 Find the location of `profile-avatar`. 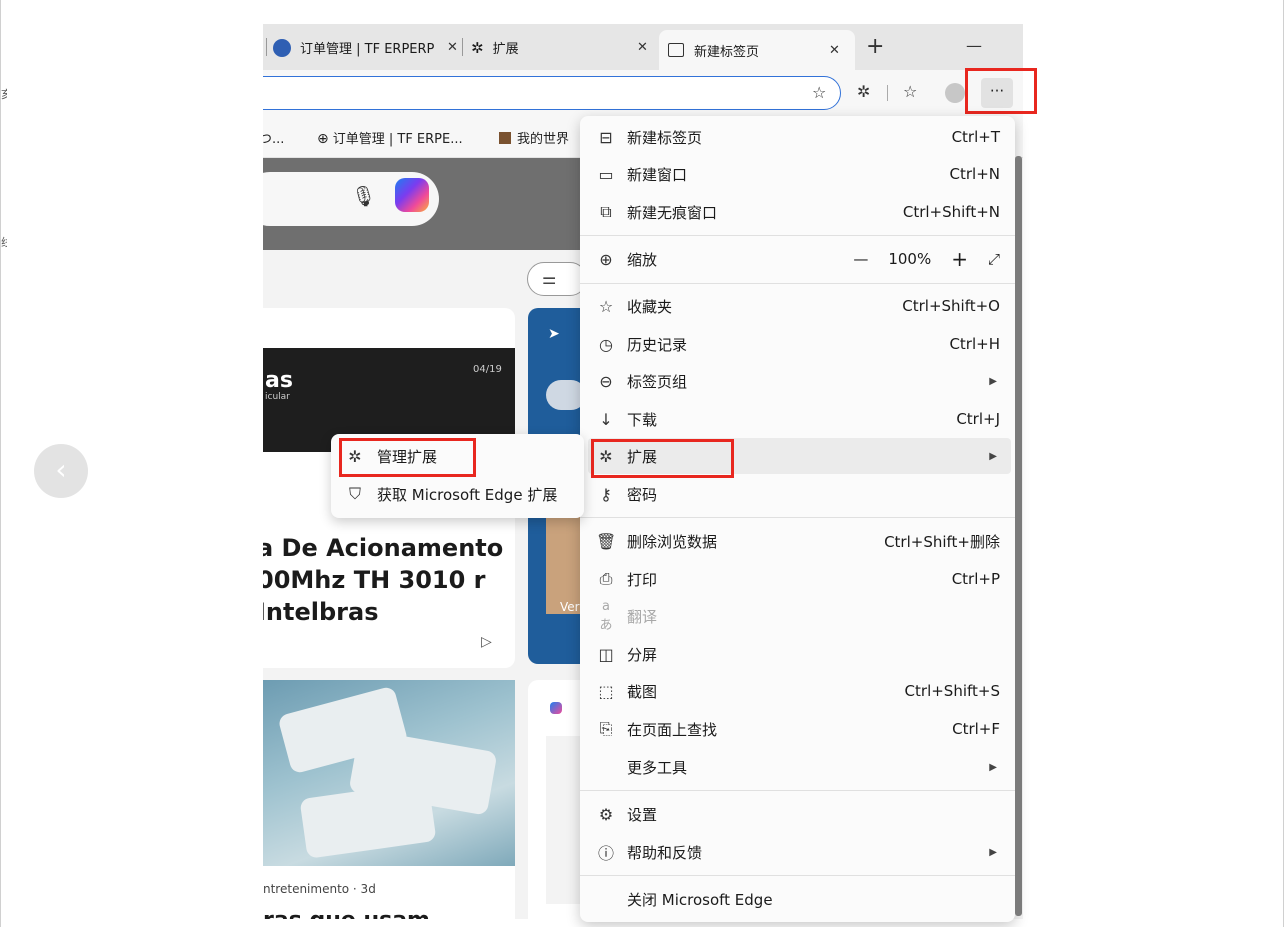

profile-avatar is located at coordinates (955, 93).